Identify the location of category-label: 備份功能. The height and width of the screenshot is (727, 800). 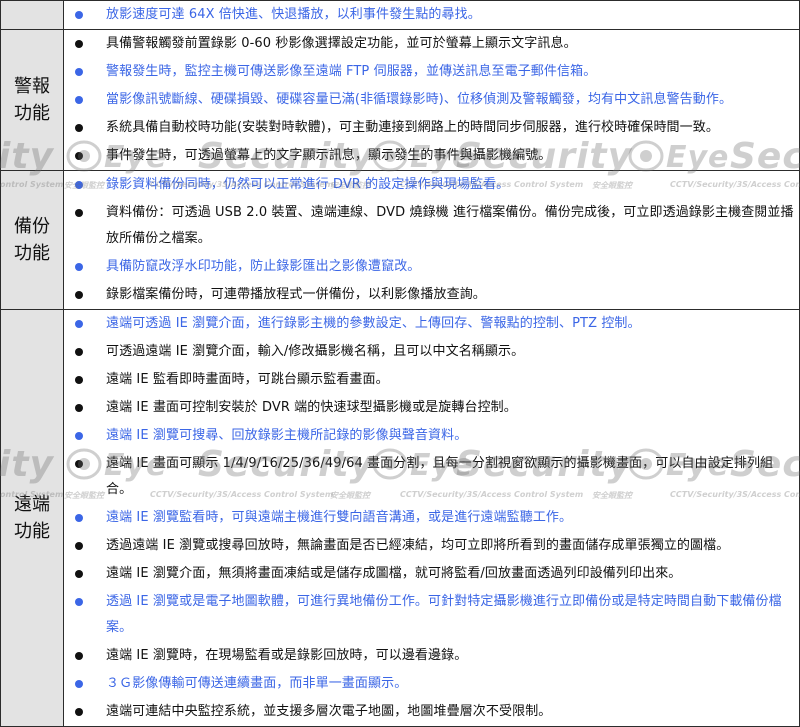
(32, 240).